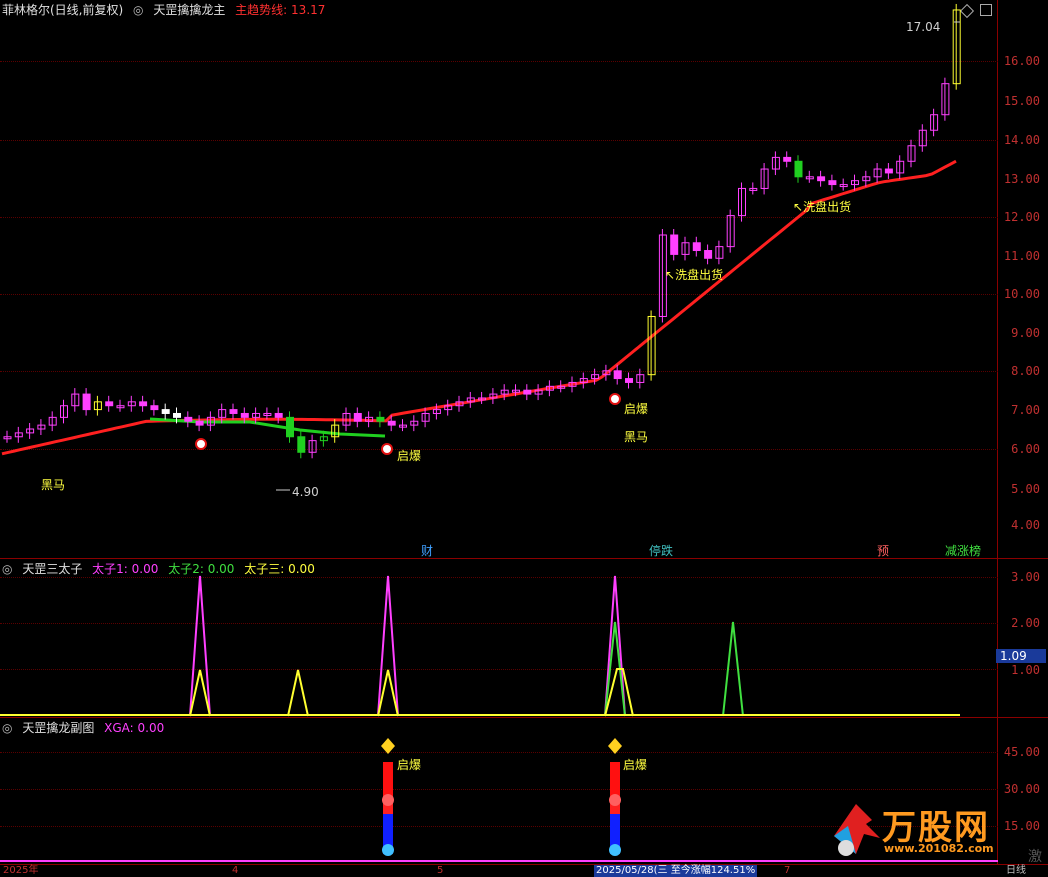  Describe the element at coordinates (1022, 638) in the screenshot. I see `sanzi-axis: 3.00 2.00 1.00 1.09` at that location.